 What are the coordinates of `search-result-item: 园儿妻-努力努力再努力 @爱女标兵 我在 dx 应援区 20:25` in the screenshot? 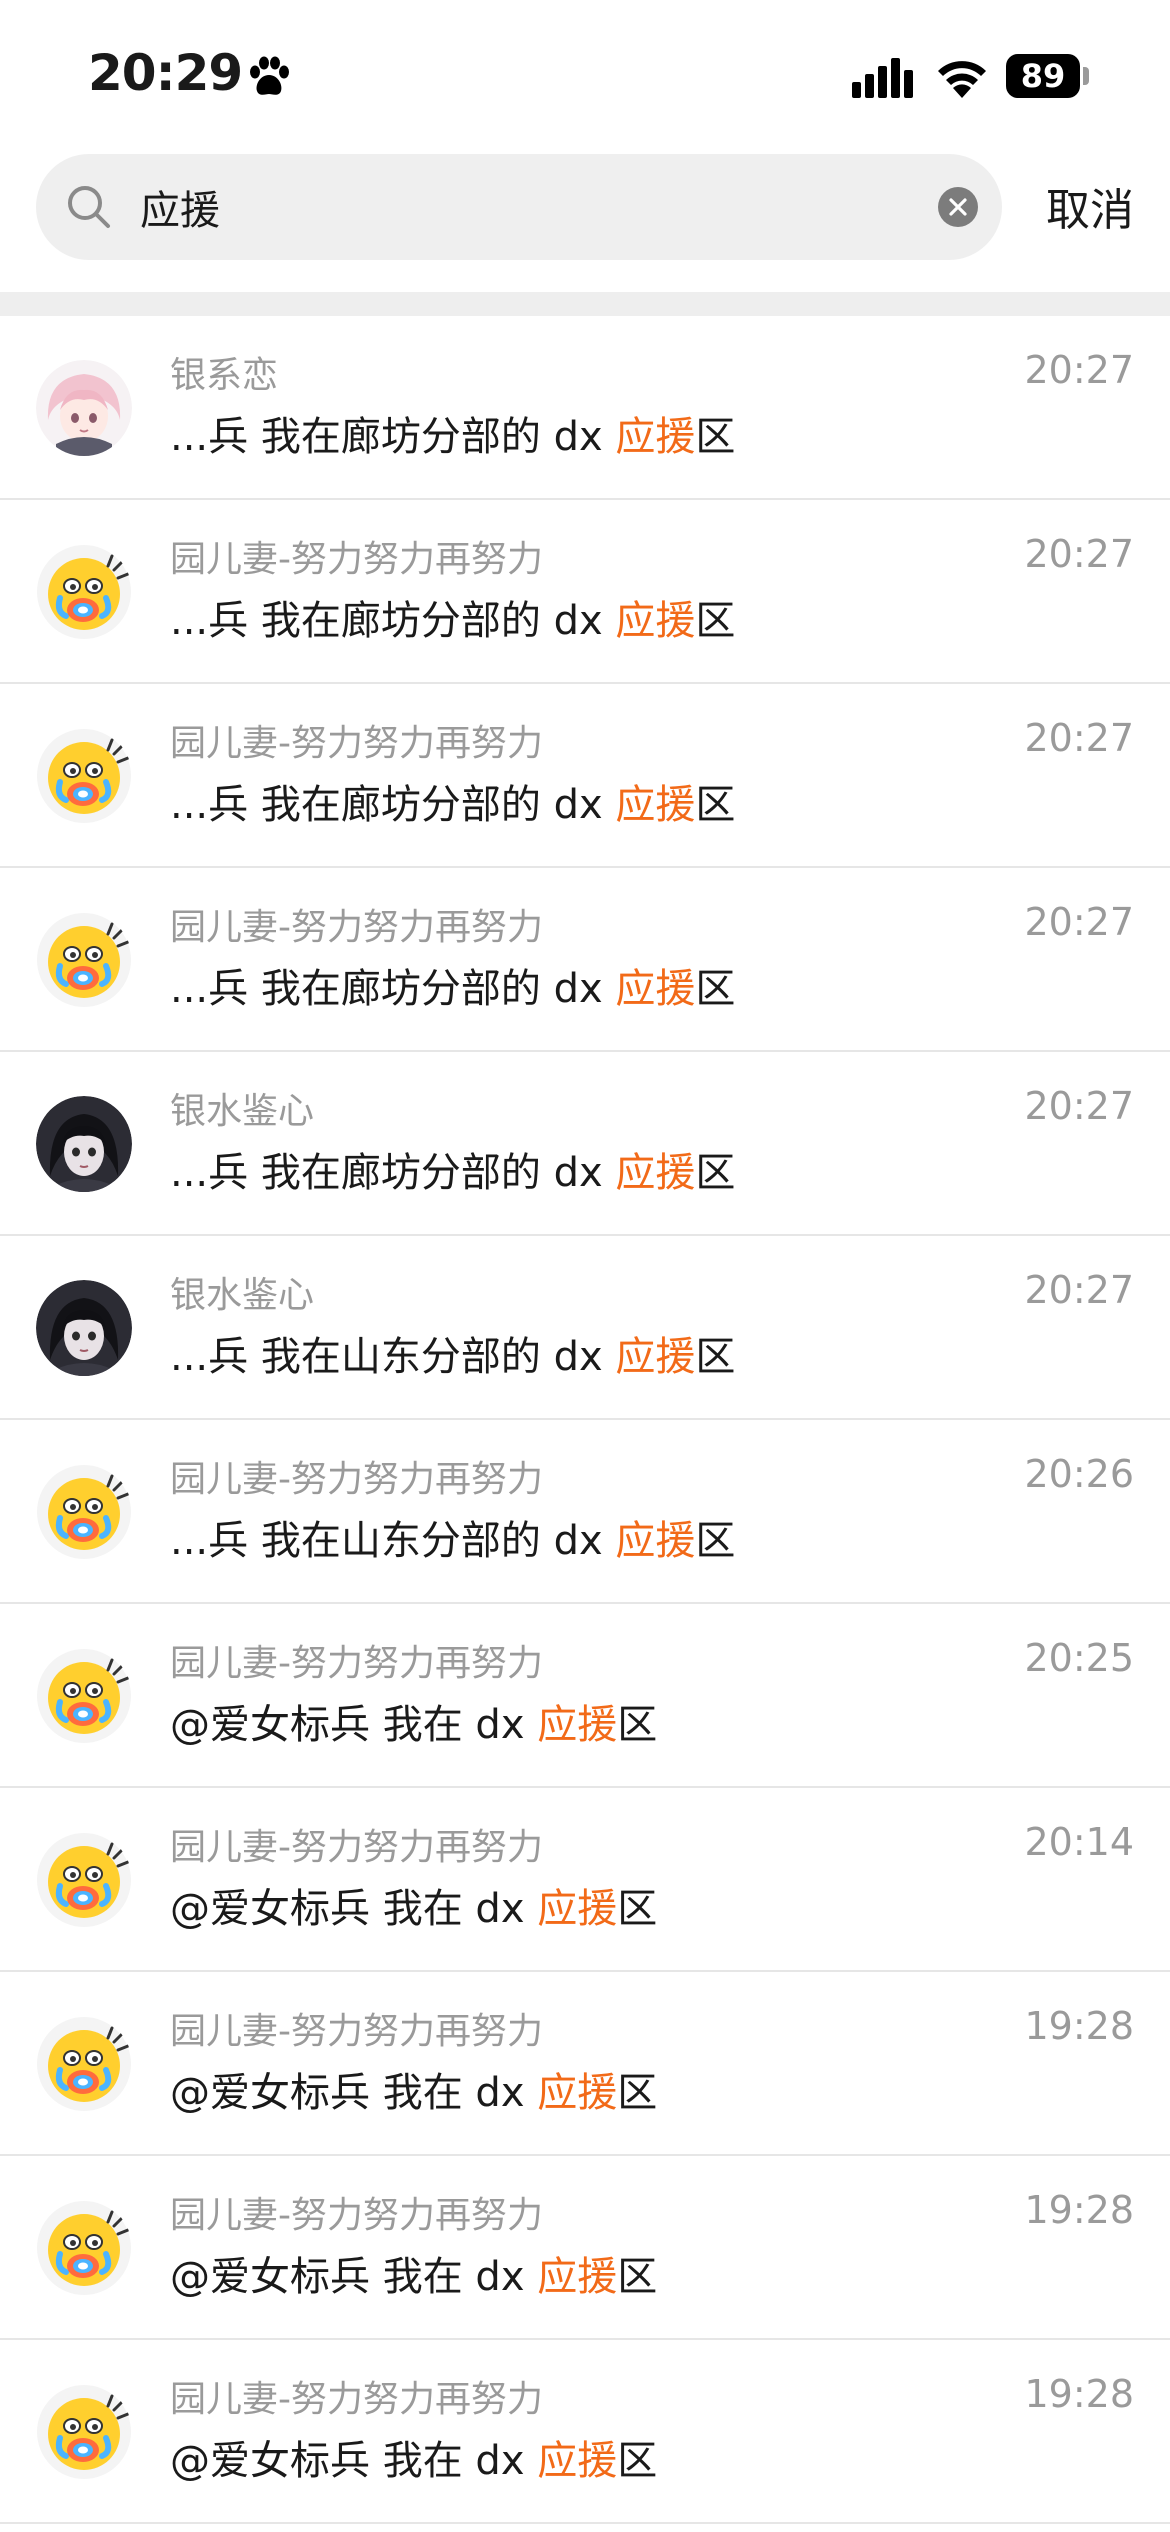 It's located at (585, 1696).